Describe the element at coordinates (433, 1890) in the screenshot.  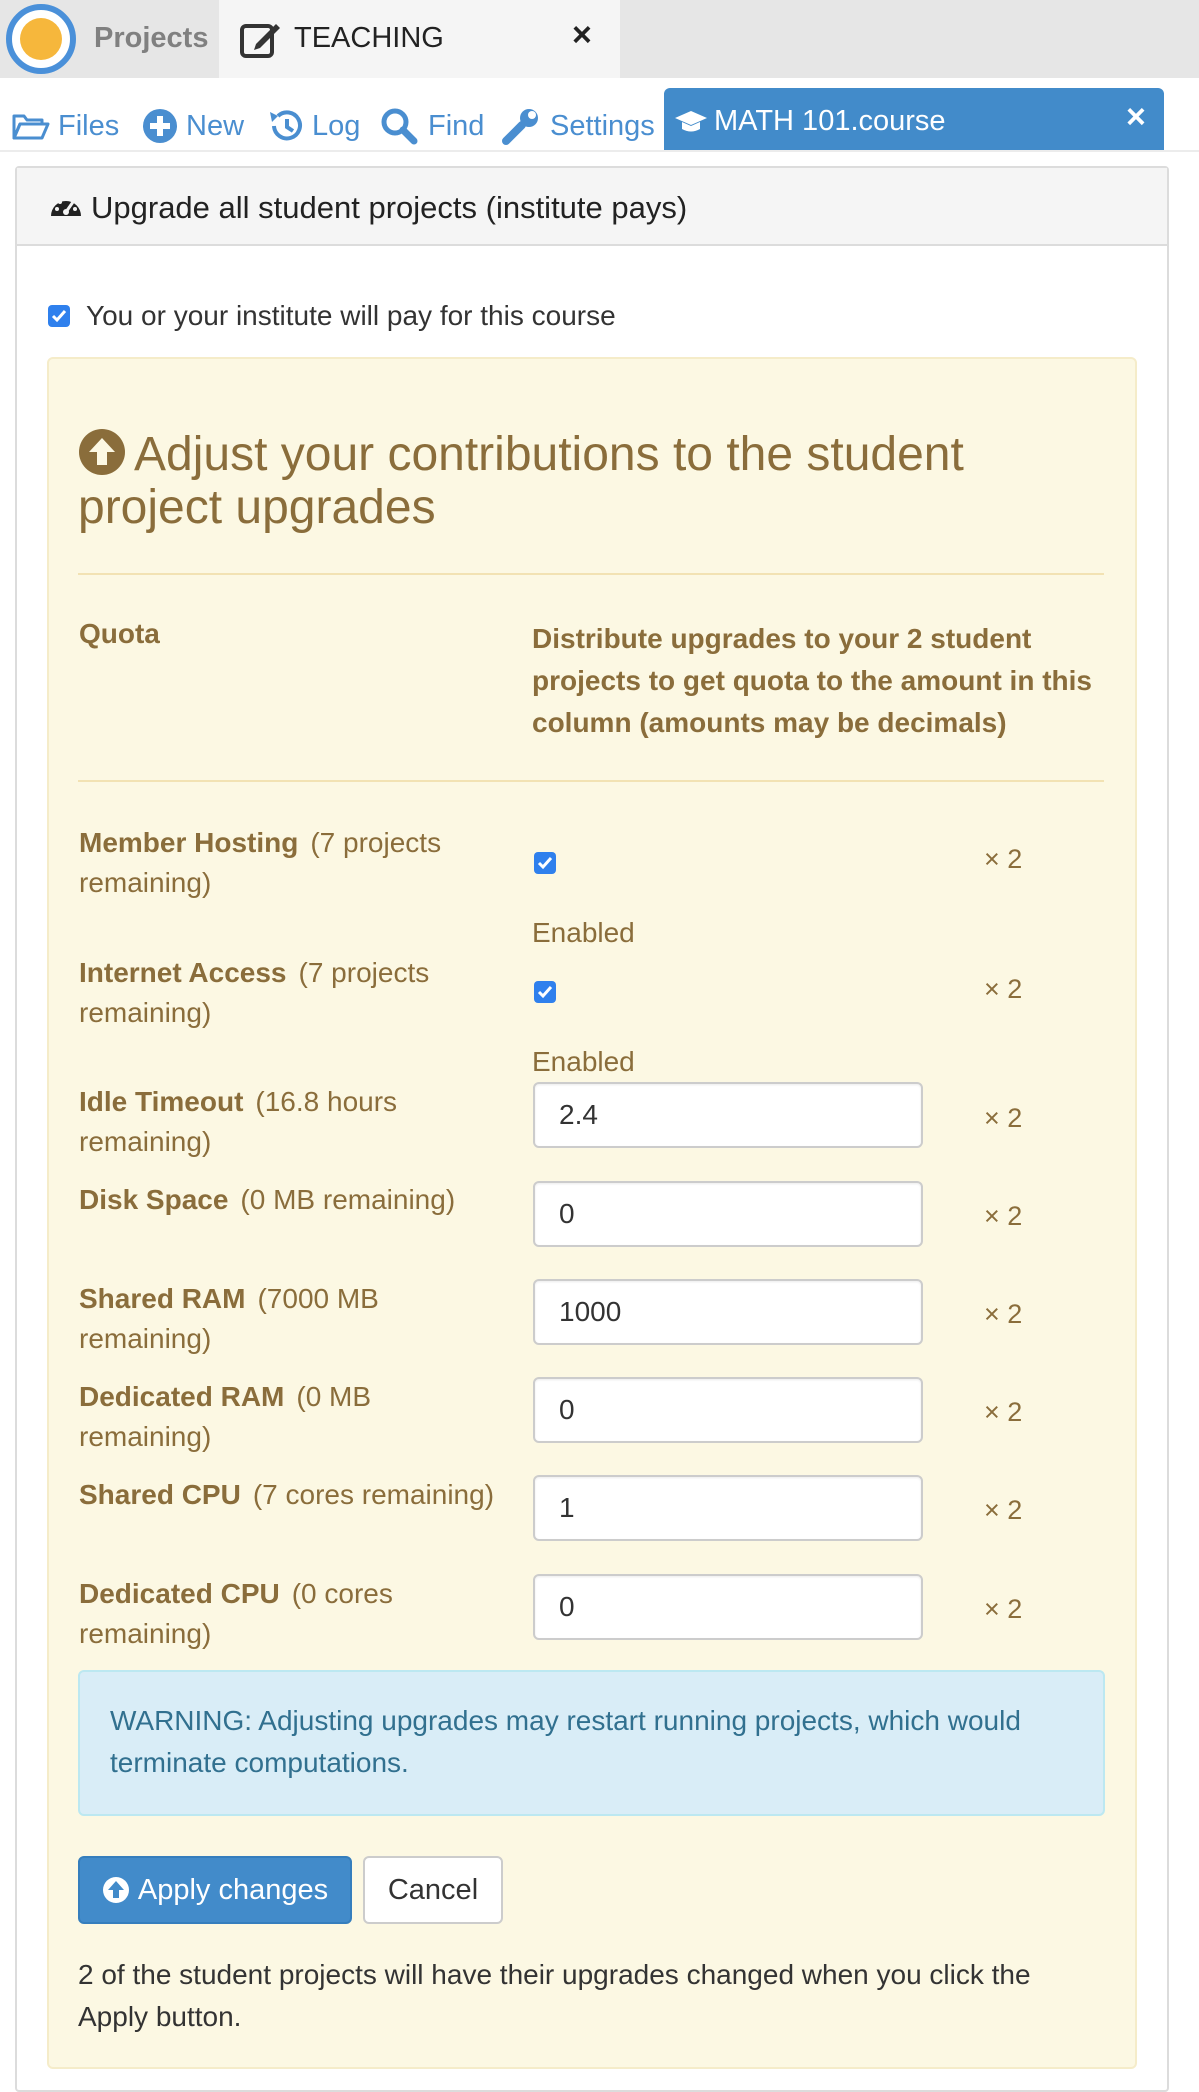
I see `cancel-button: Cancel` at that location.